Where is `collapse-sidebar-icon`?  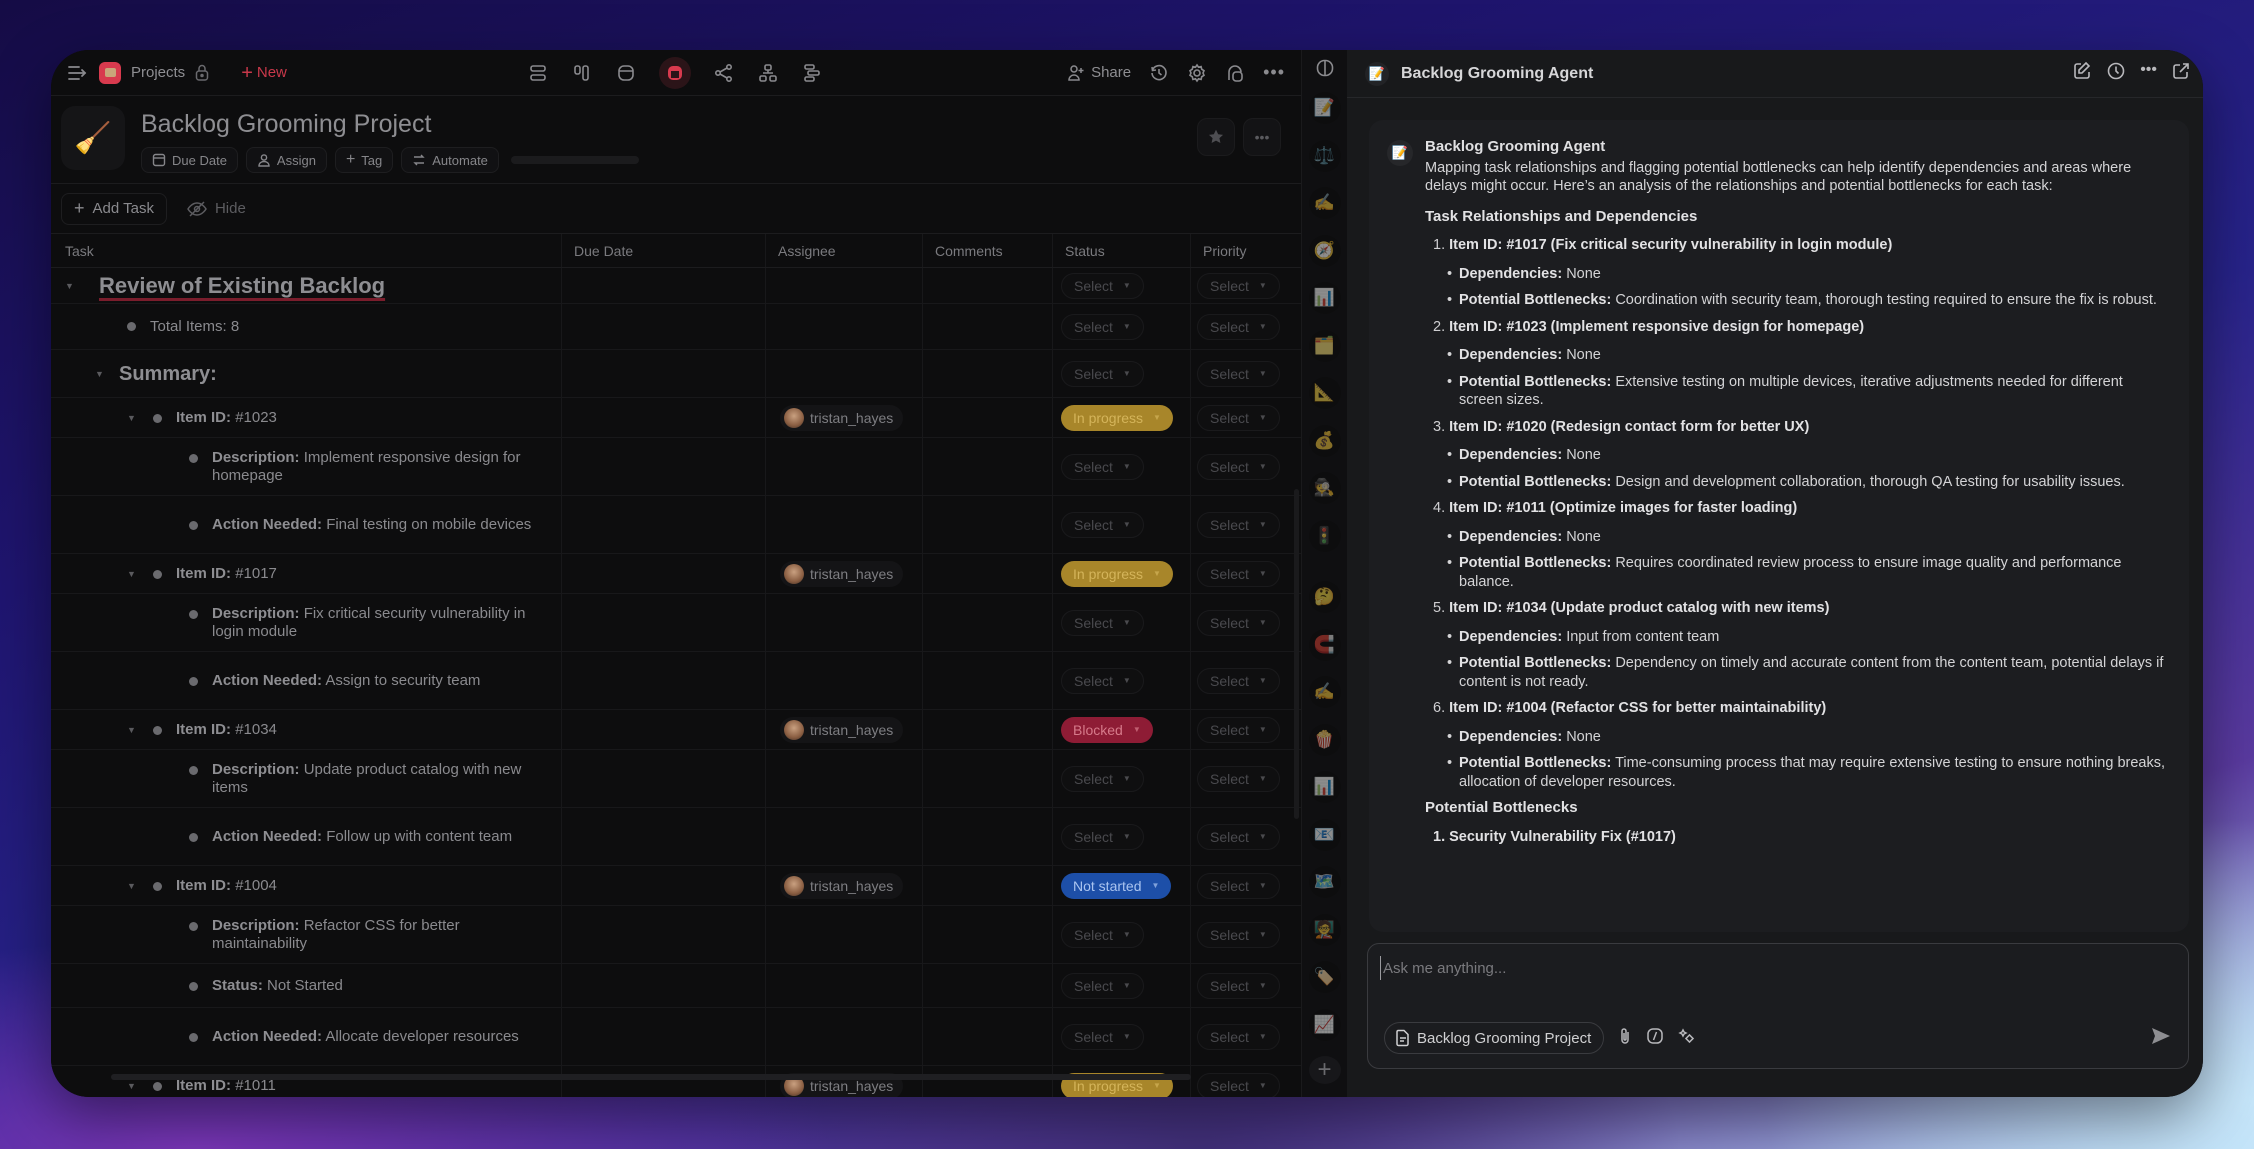 collapse-sidebar-icon is located at coordinates (78, 73).